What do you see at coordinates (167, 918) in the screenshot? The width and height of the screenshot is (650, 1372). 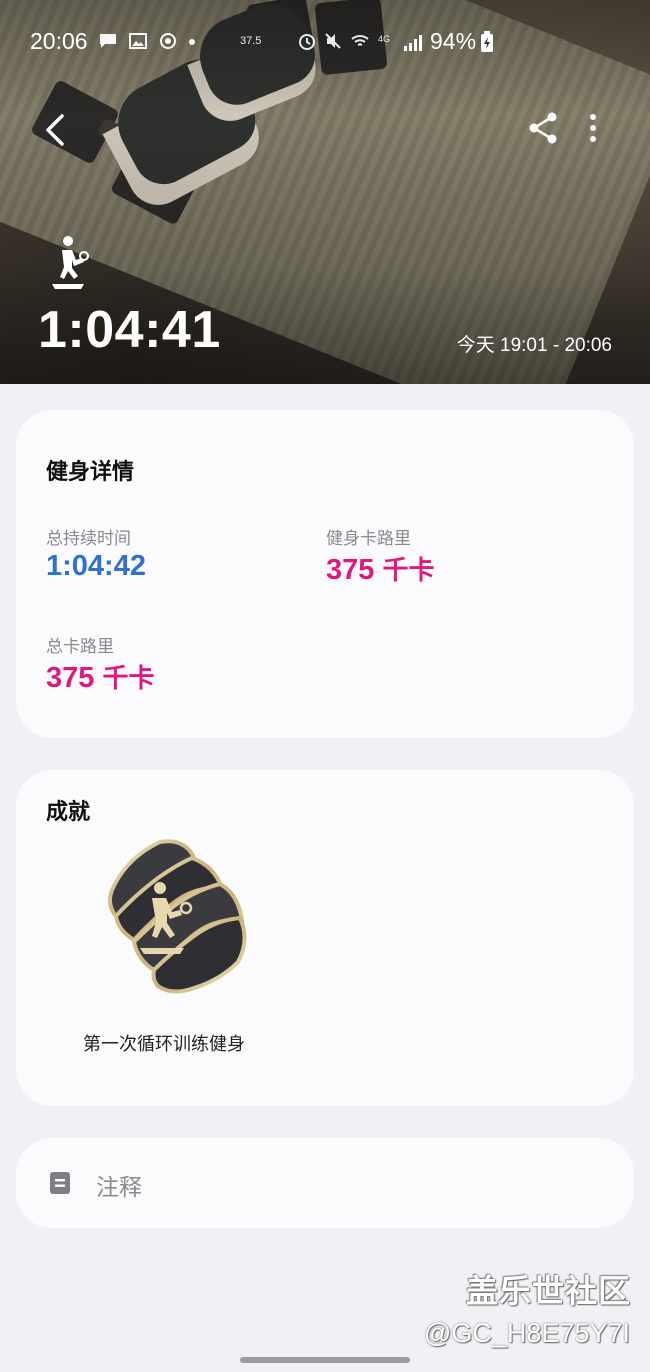 I see `first-circuit-training-badge` at bounding box center [167, 918].